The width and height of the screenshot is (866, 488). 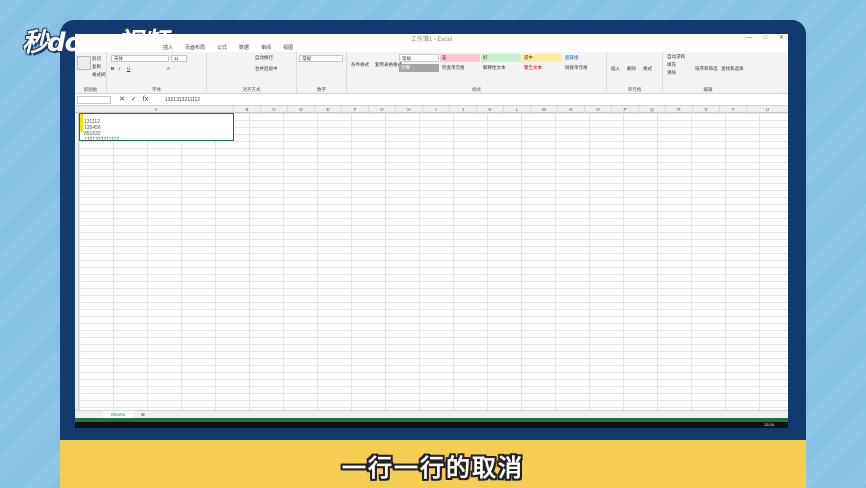 I want to click on column-header: P, so click(x=625, y=109).